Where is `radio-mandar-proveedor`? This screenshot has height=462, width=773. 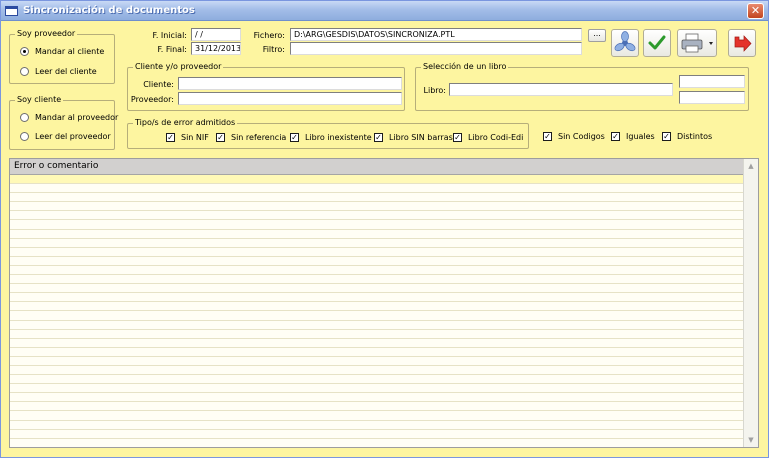
radio-mandar-proveedor is located at coordinates (24, 117).